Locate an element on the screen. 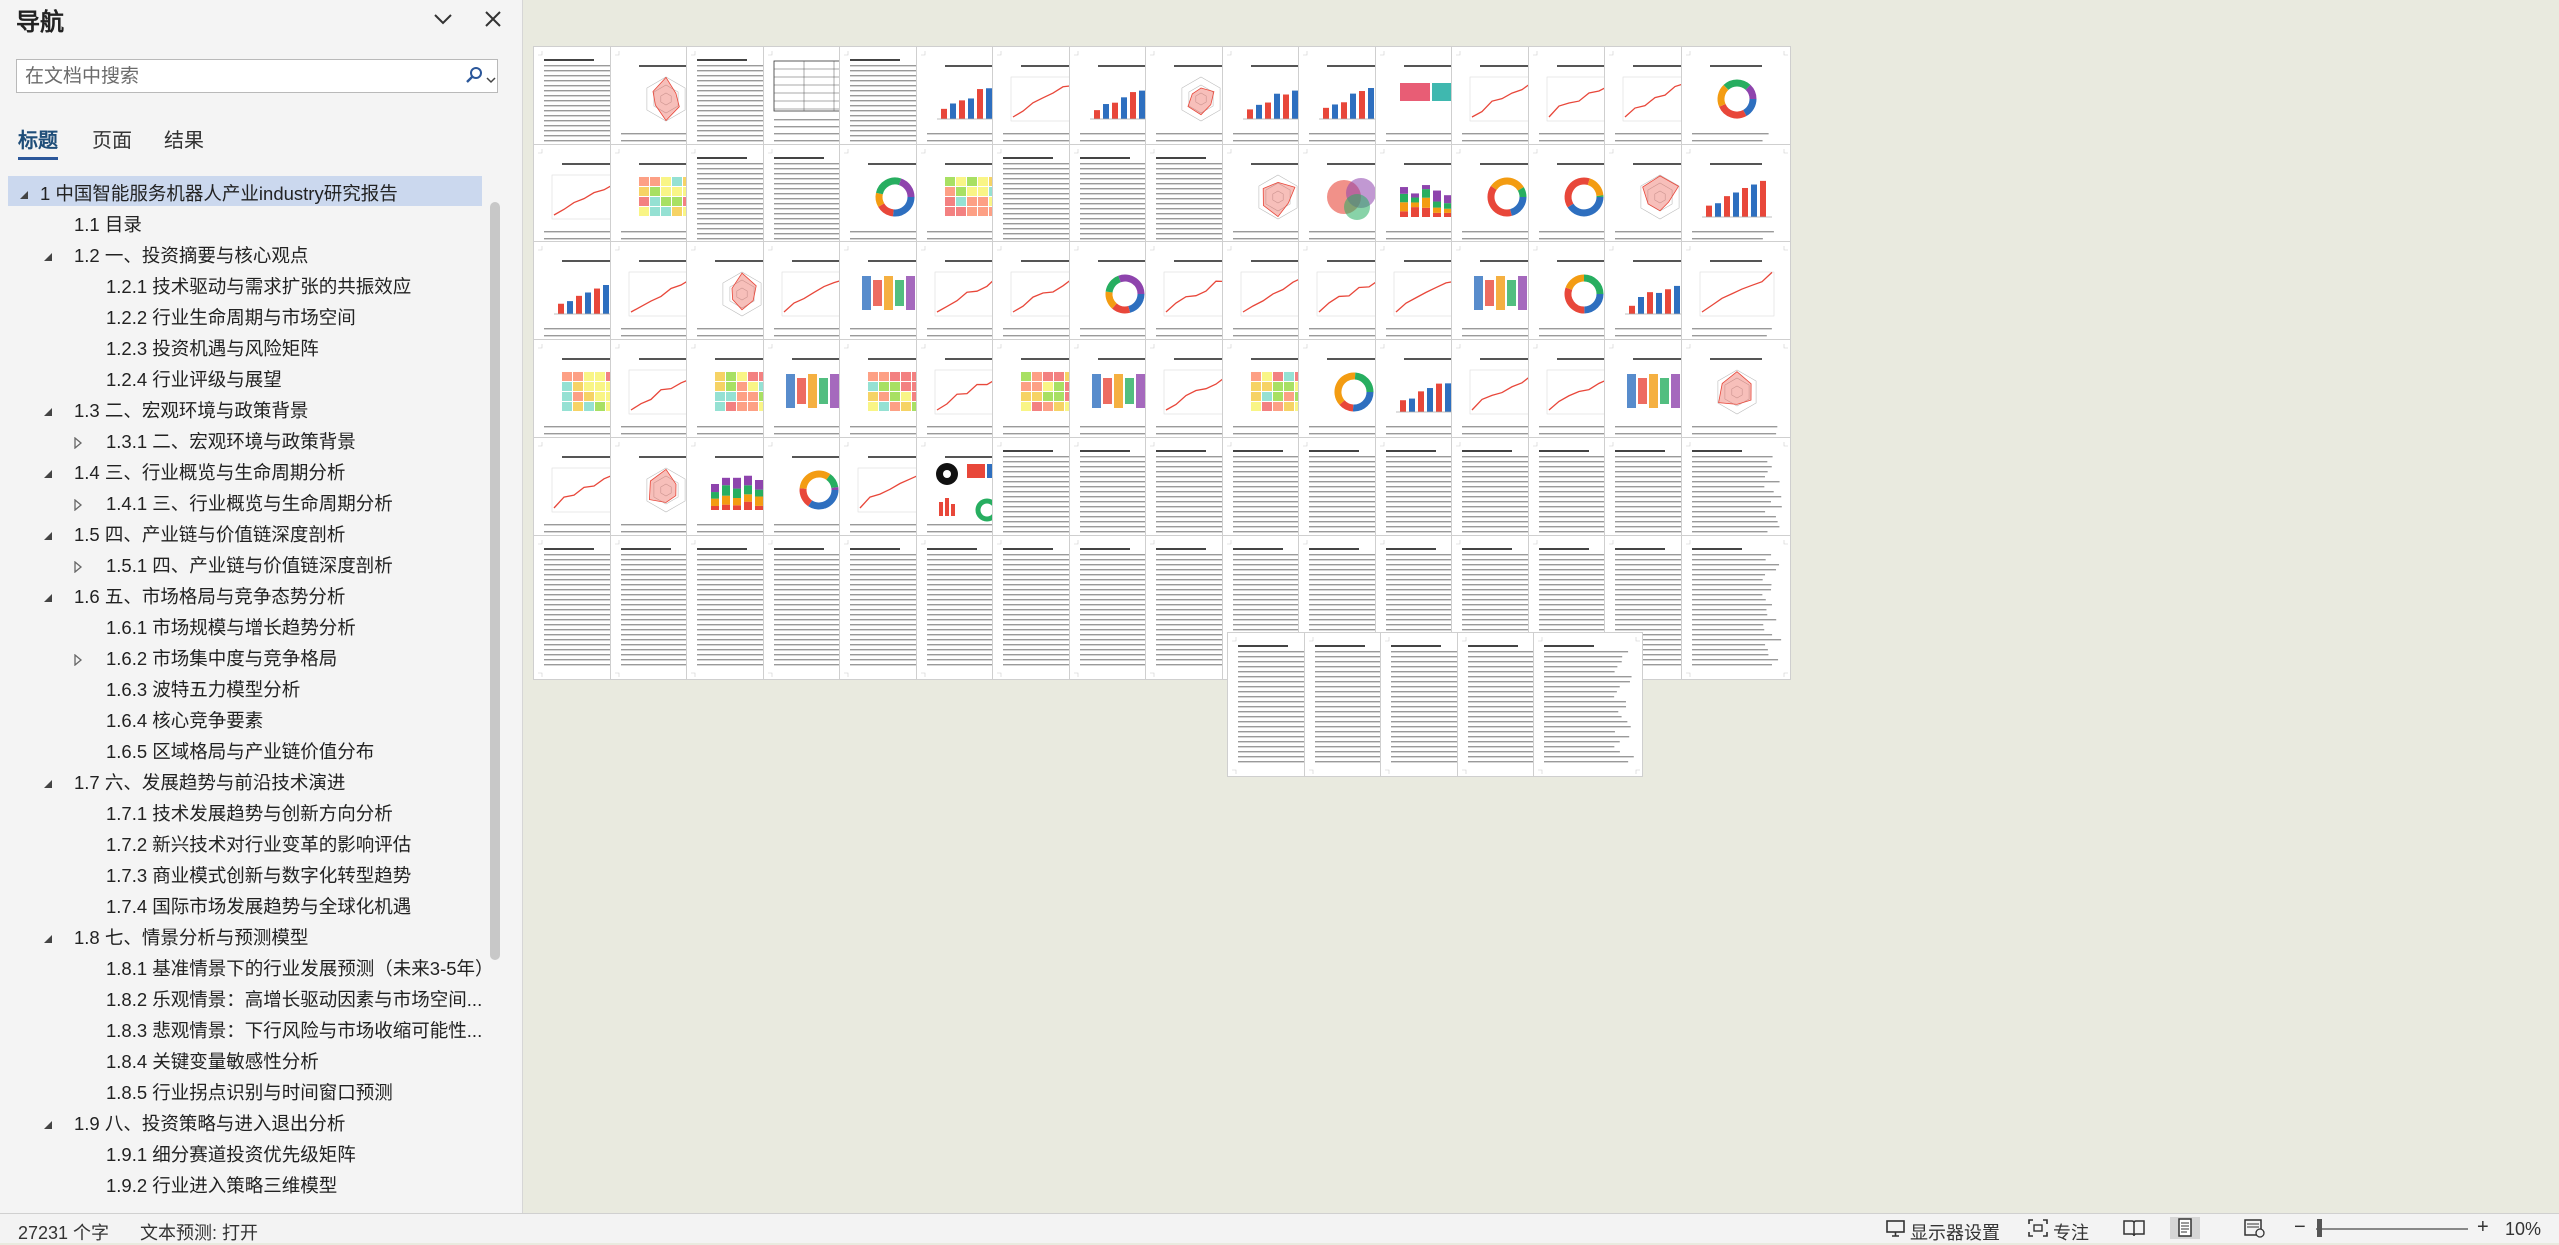 This screenshot has width=2559, height=1245. tree-item-label: 1.7.2 新兴技术对行业变革的影响评估 is located at coordinates (259, 844).